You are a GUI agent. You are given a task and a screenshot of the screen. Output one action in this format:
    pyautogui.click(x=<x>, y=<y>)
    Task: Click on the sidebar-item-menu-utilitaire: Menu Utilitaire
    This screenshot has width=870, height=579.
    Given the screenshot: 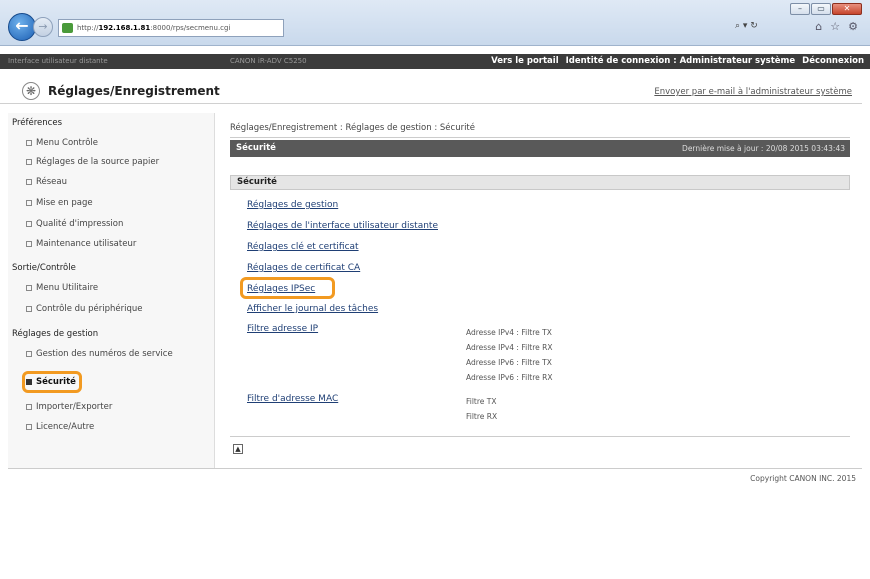 What is the action you would take?
    pyautogui.click(x=62, y=288)
    